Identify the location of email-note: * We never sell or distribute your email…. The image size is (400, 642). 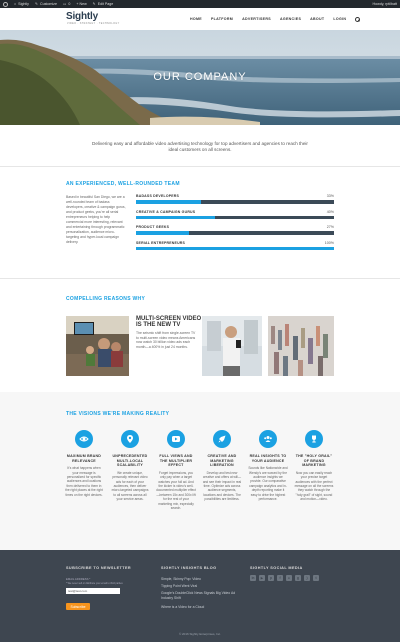
(94, 583).